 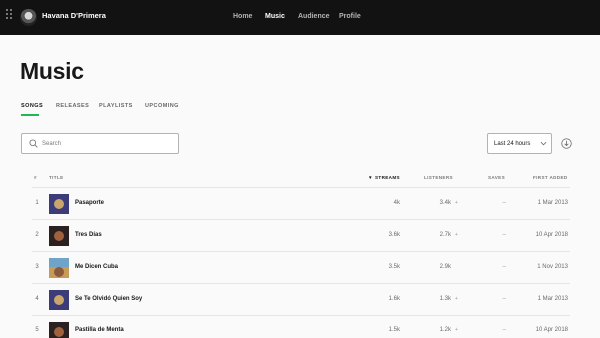 I want to click on active-tab-indicator, so click(x=30, y=115).